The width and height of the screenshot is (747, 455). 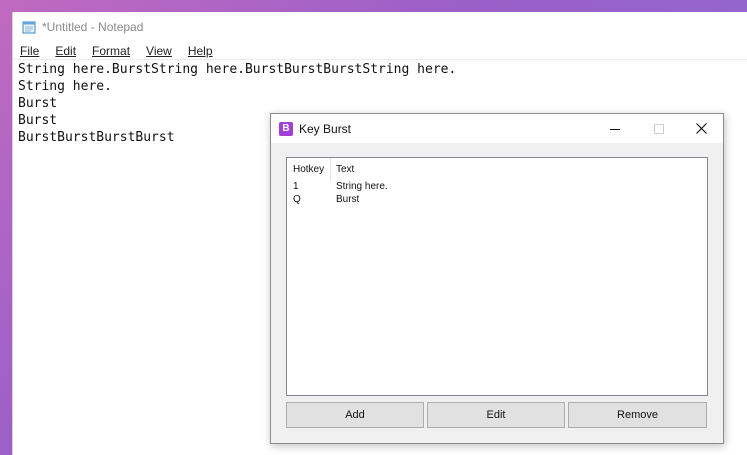 I want to click on menu-file: File, so click(x=33, y=51).